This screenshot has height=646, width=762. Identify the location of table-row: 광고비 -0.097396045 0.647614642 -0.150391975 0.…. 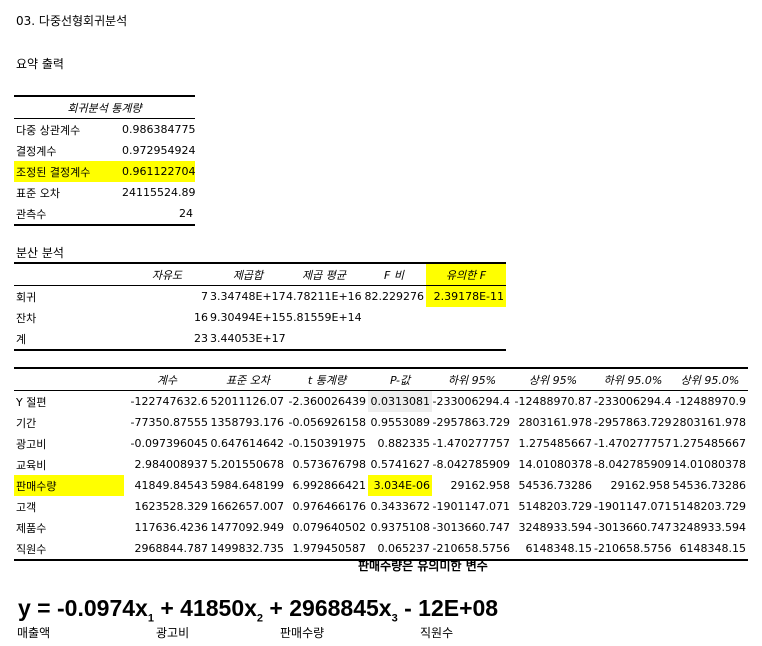
(381, 443).